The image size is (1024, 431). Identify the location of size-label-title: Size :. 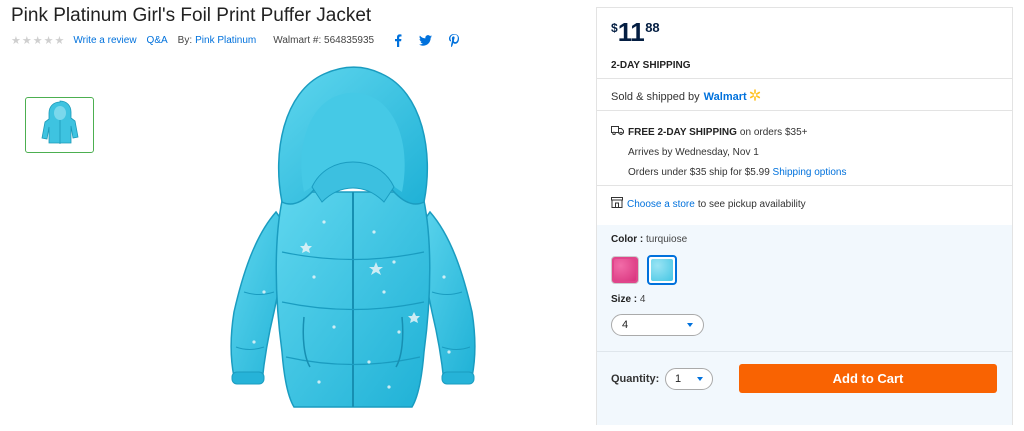
(624, 299).